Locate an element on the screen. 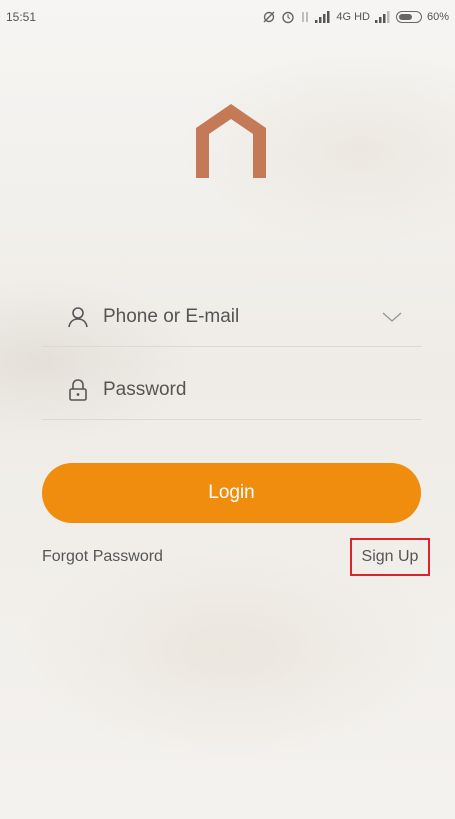 The width and height of the screenshot is (455, 819). battery-icon is located at coordinates (408, 17).